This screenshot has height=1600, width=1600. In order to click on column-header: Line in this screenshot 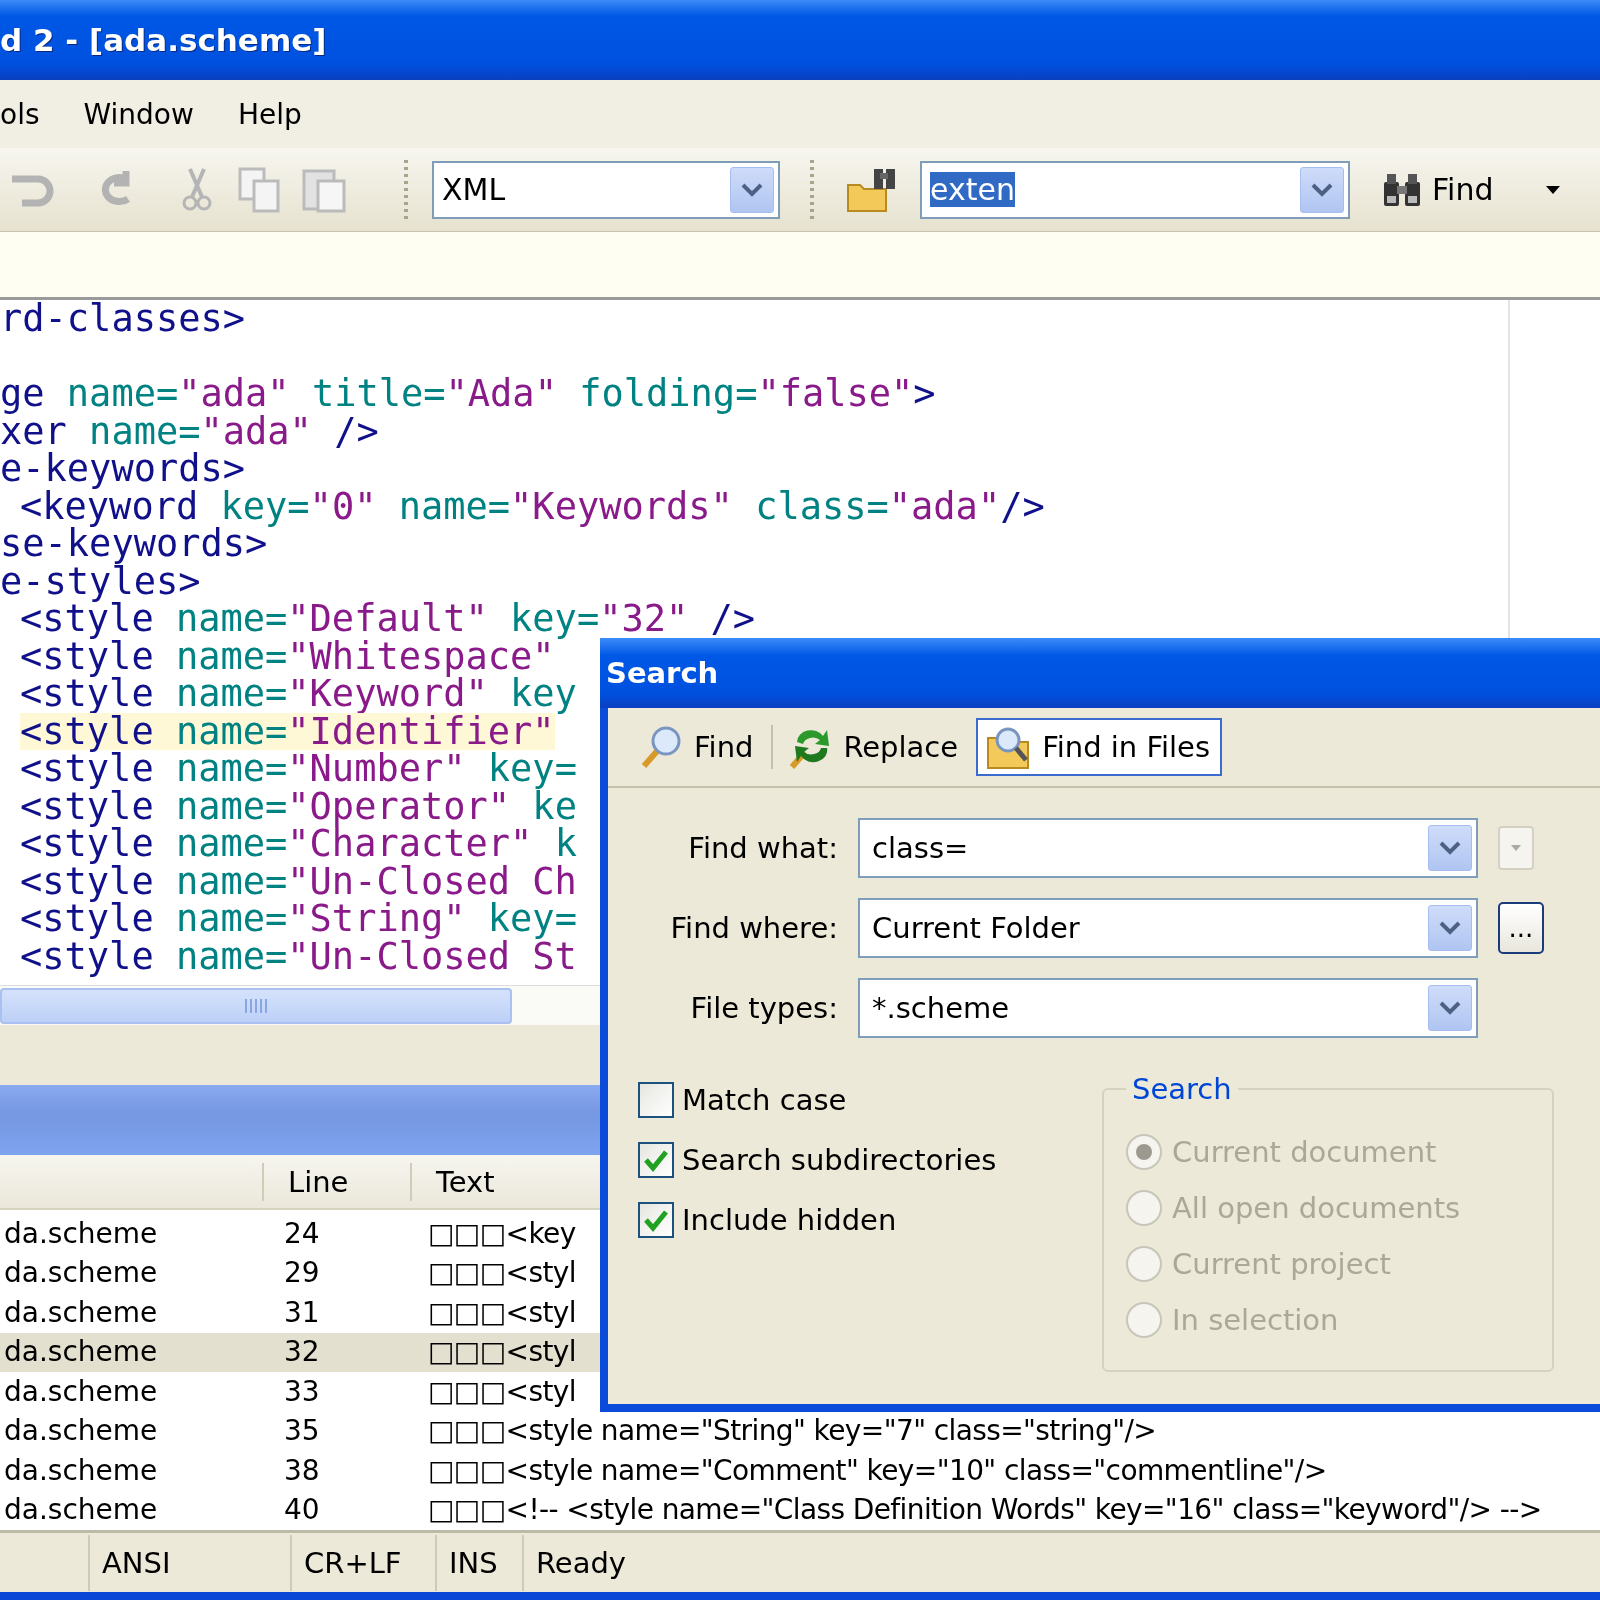, I will do `click(336, 1181)`.